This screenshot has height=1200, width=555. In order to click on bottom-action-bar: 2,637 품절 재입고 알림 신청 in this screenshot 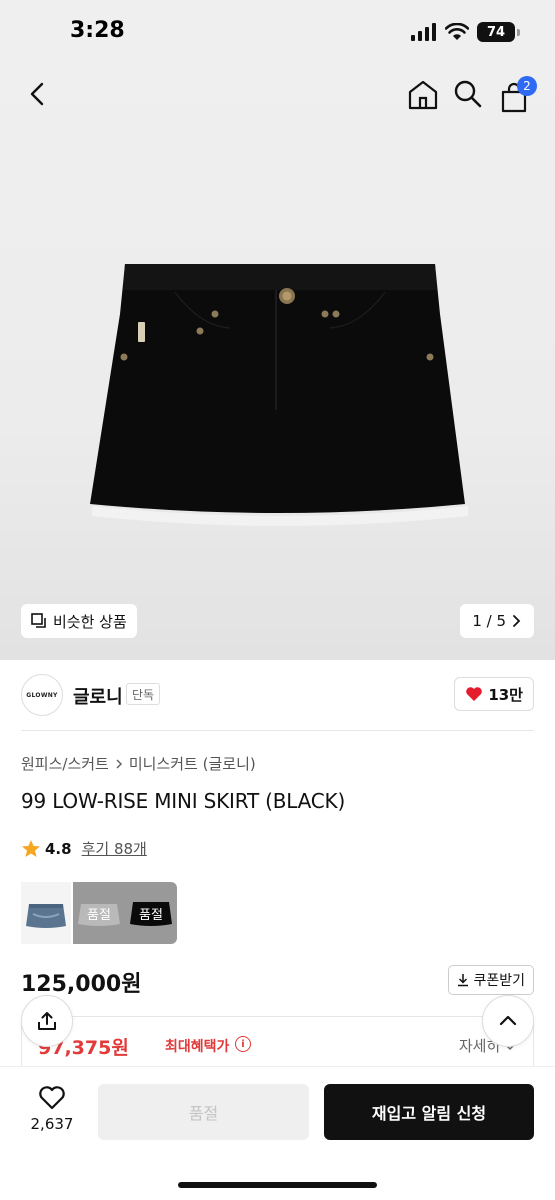, I will do `click(277, 1133)`.